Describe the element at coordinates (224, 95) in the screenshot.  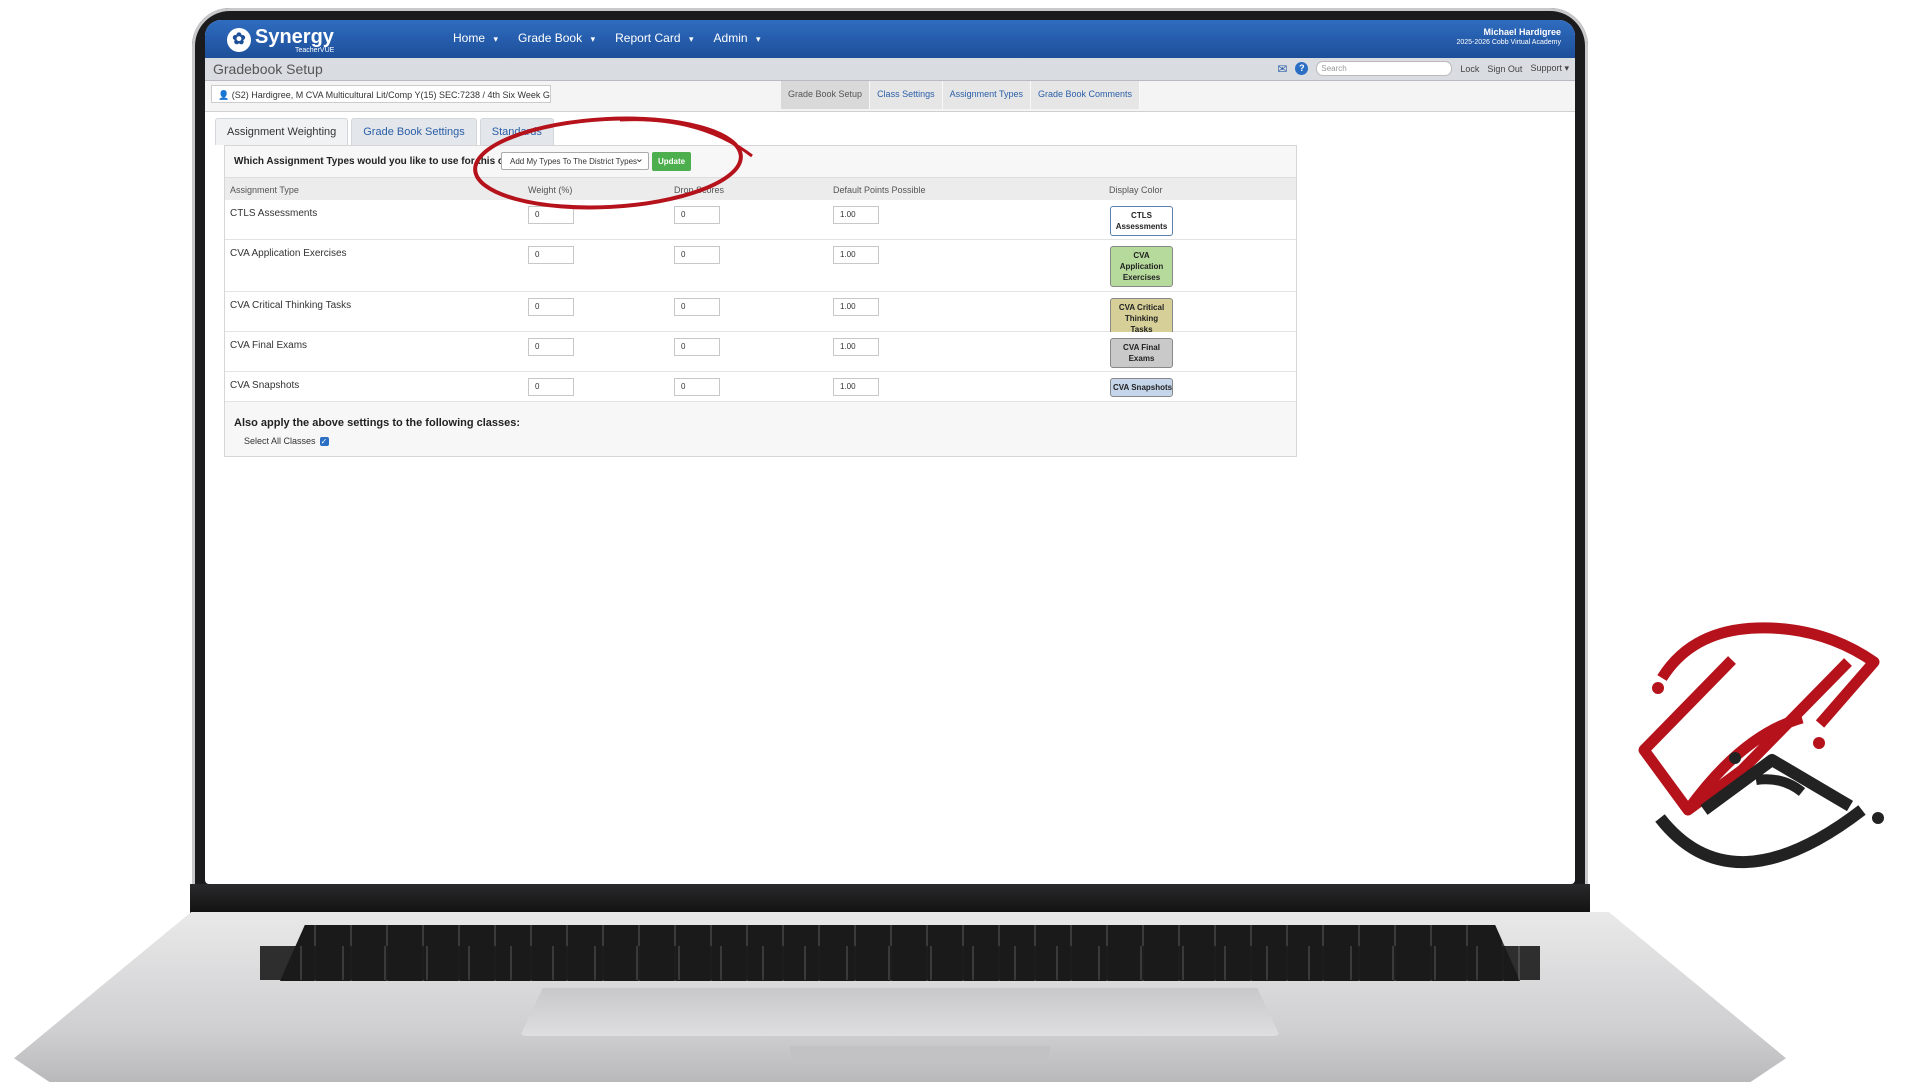
I see `person-icon: 👤` at that location.